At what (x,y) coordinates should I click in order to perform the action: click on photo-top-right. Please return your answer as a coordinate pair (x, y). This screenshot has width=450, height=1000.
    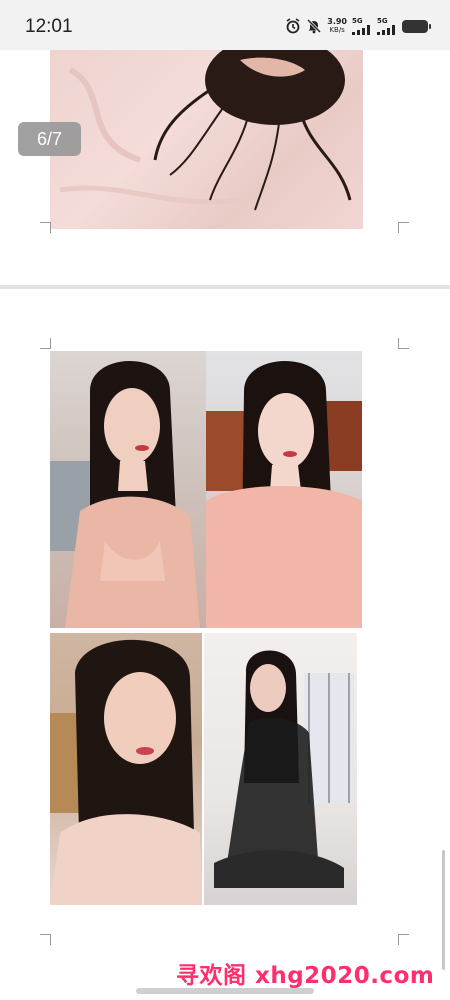
    Looking at the image, I should click on (284, 489).